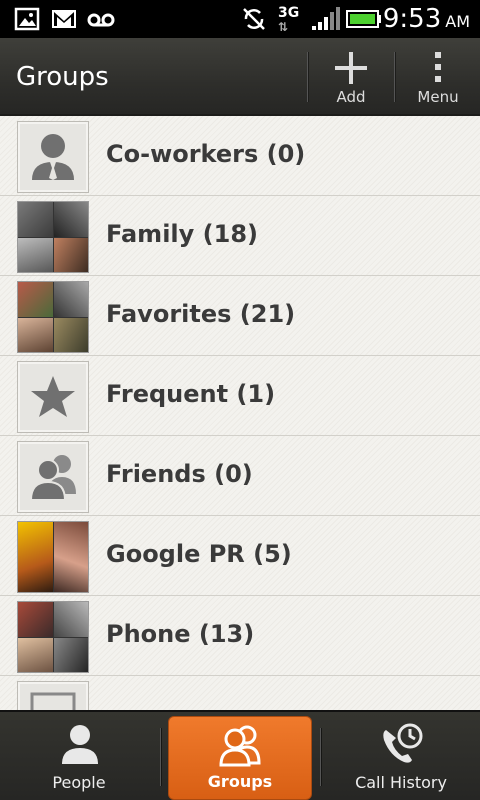 Image resolution: width=480 pixels, height=800 pixels. Describe the element at coordinates (457, 21) in the screenshot. I see `time-ampm: AM` at that location.